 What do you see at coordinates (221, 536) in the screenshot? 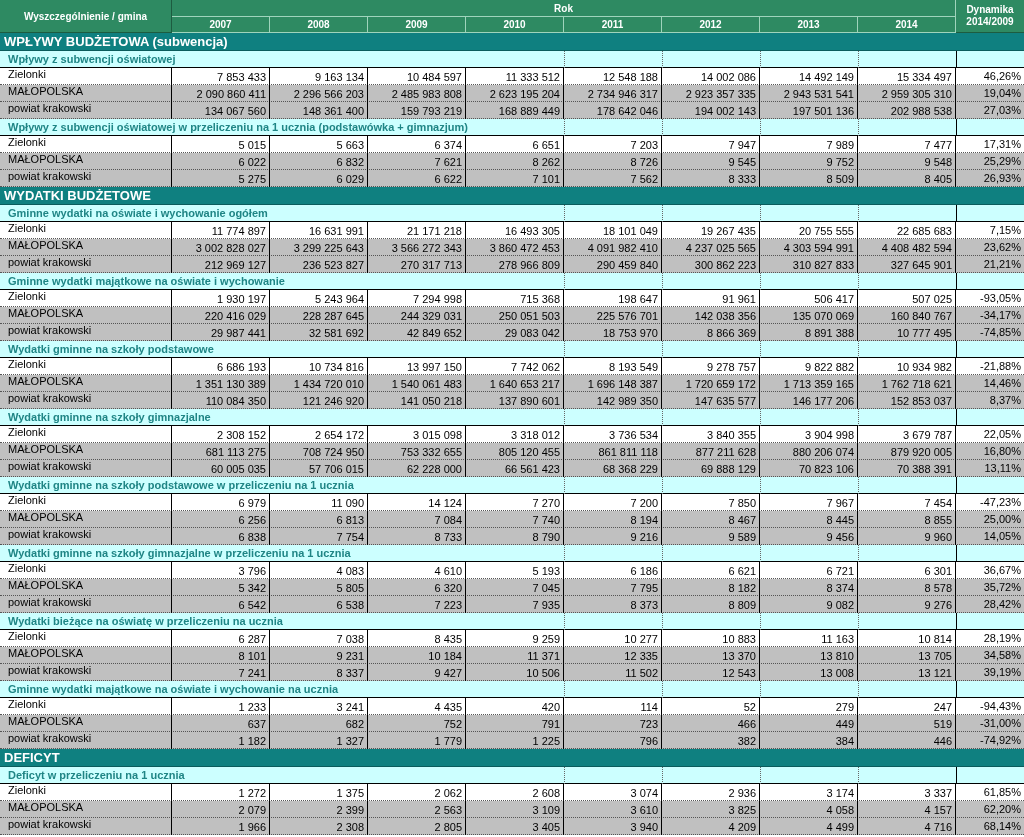
I see `table-cell: 6 838` at bounding box center [221, 536].